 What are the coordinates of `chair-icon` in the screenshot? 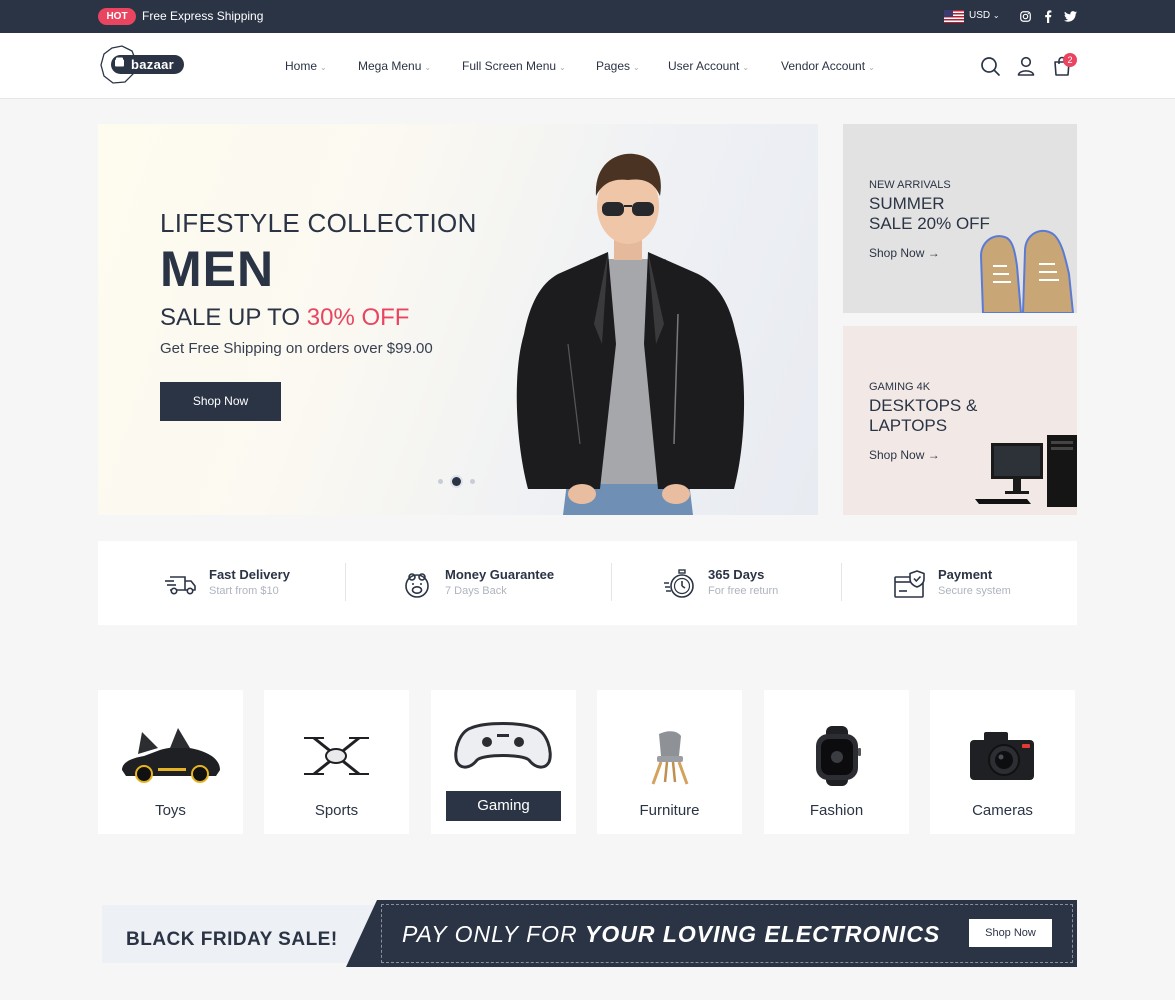 It's located at (669, 756).